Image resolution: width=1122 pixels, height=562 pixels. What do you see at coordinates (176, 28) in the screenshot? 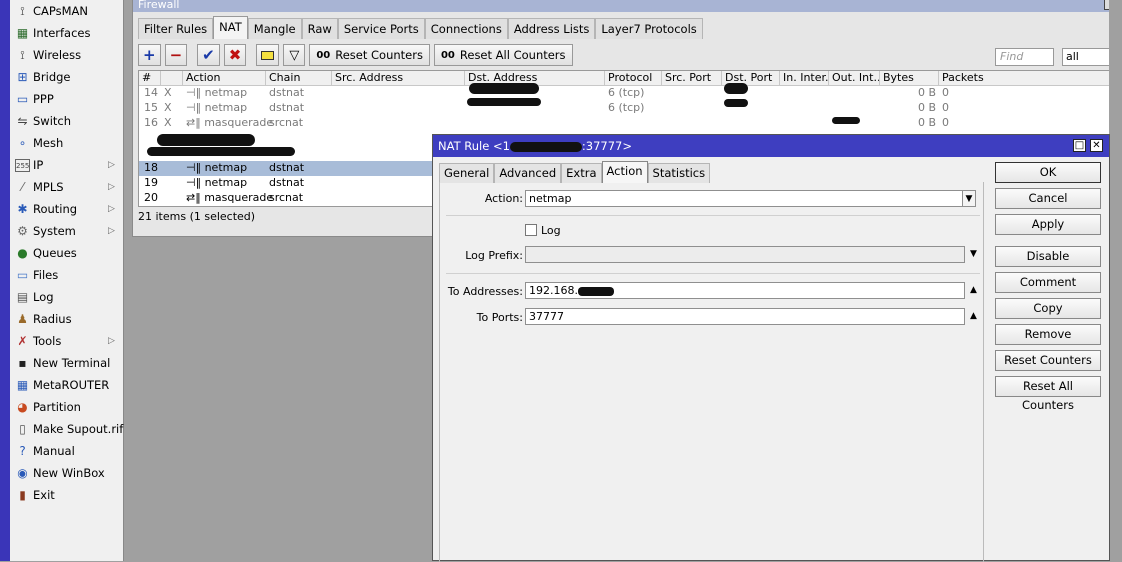
I see `tab-filter-rules: Filter Rules` at bounding box center [176, 28].